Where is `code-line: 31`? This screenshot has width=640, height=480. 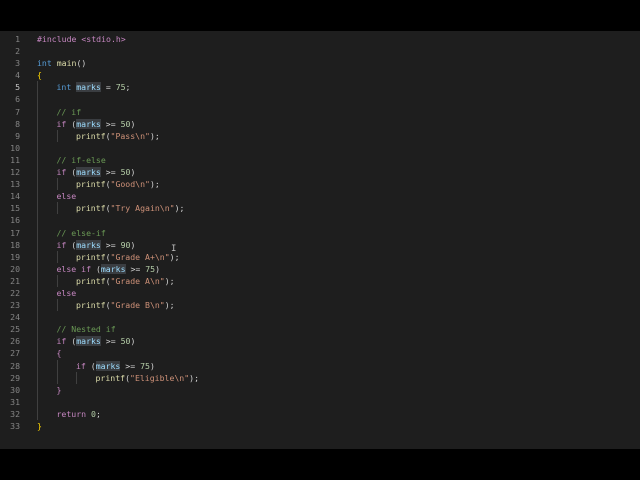 code-line: 31 is located at coordinates (320, 401).